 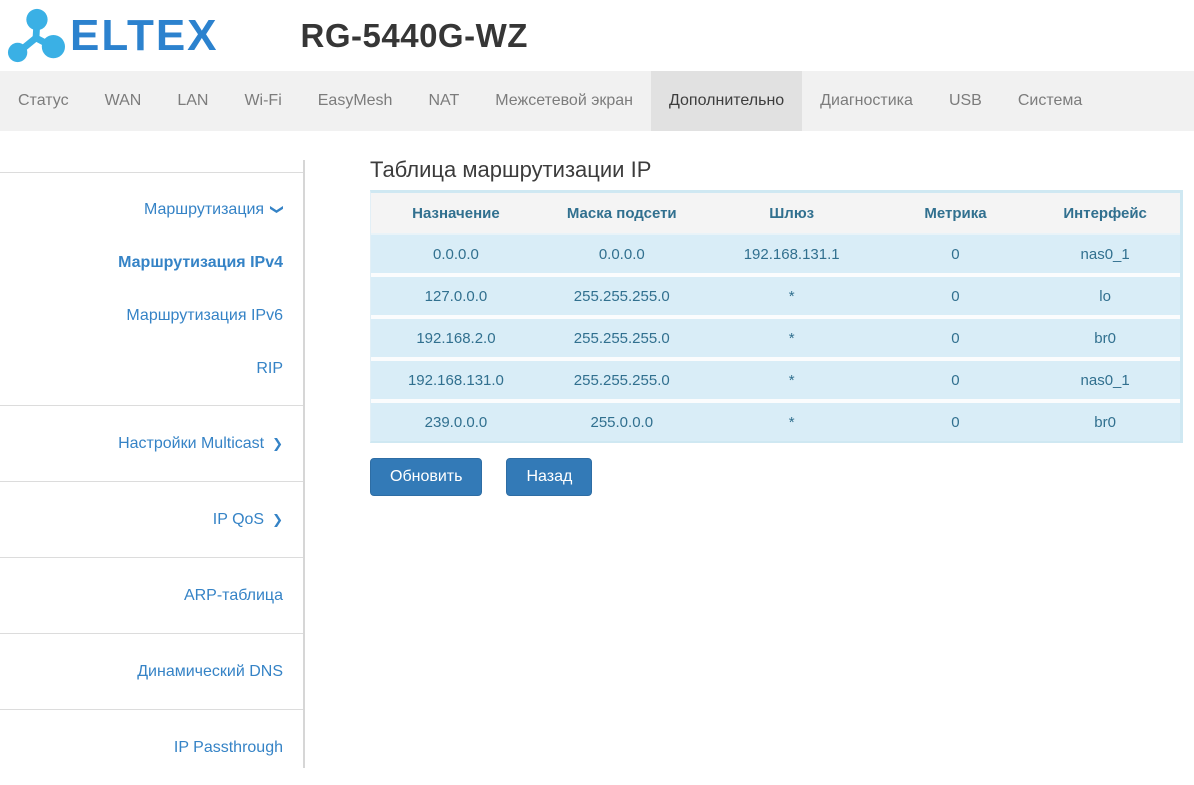 What do you see at coordinates (191, 443) in the screenshot?
I see `sidebar-item-label: Настройки Multicast` at bounding box center [191, 443].